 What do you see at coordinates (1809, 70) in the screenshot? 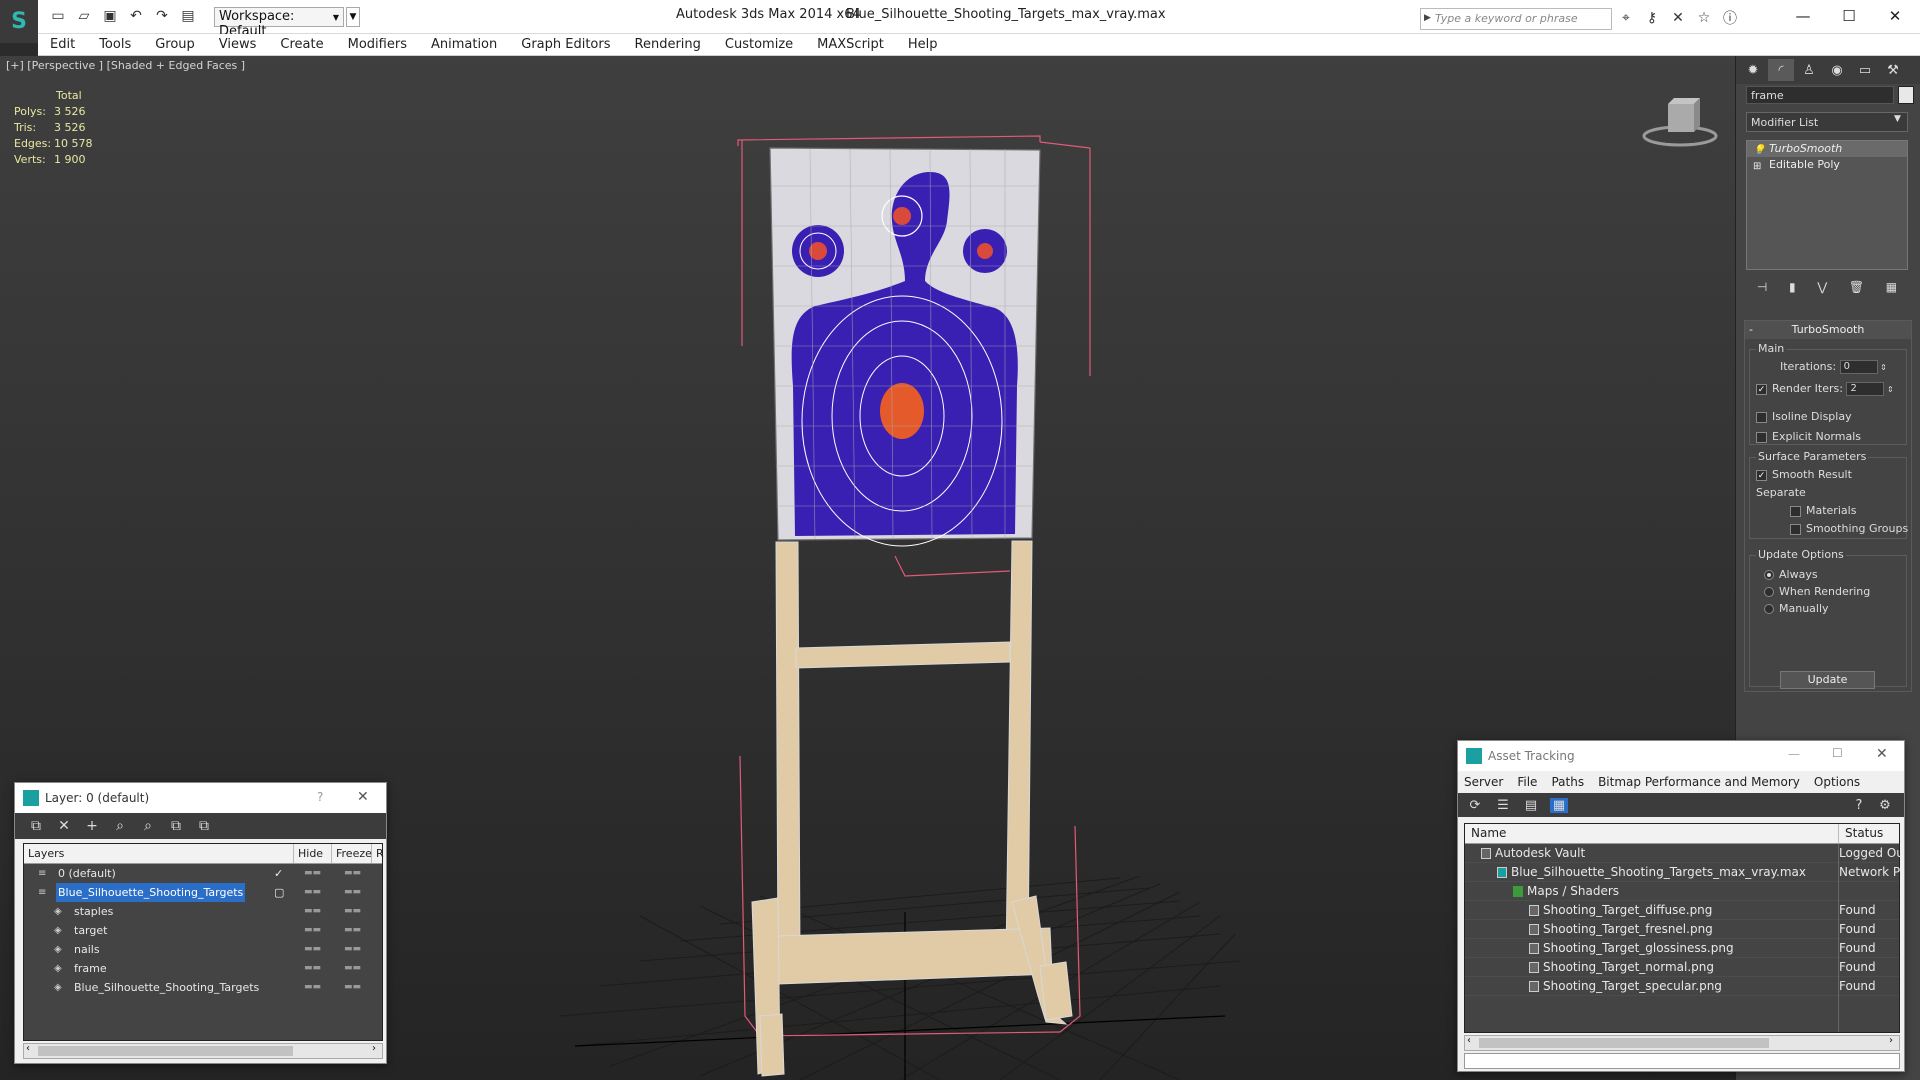
I see `hierarchy-tab-icon: ♙` at bounding box center [1809, 70].